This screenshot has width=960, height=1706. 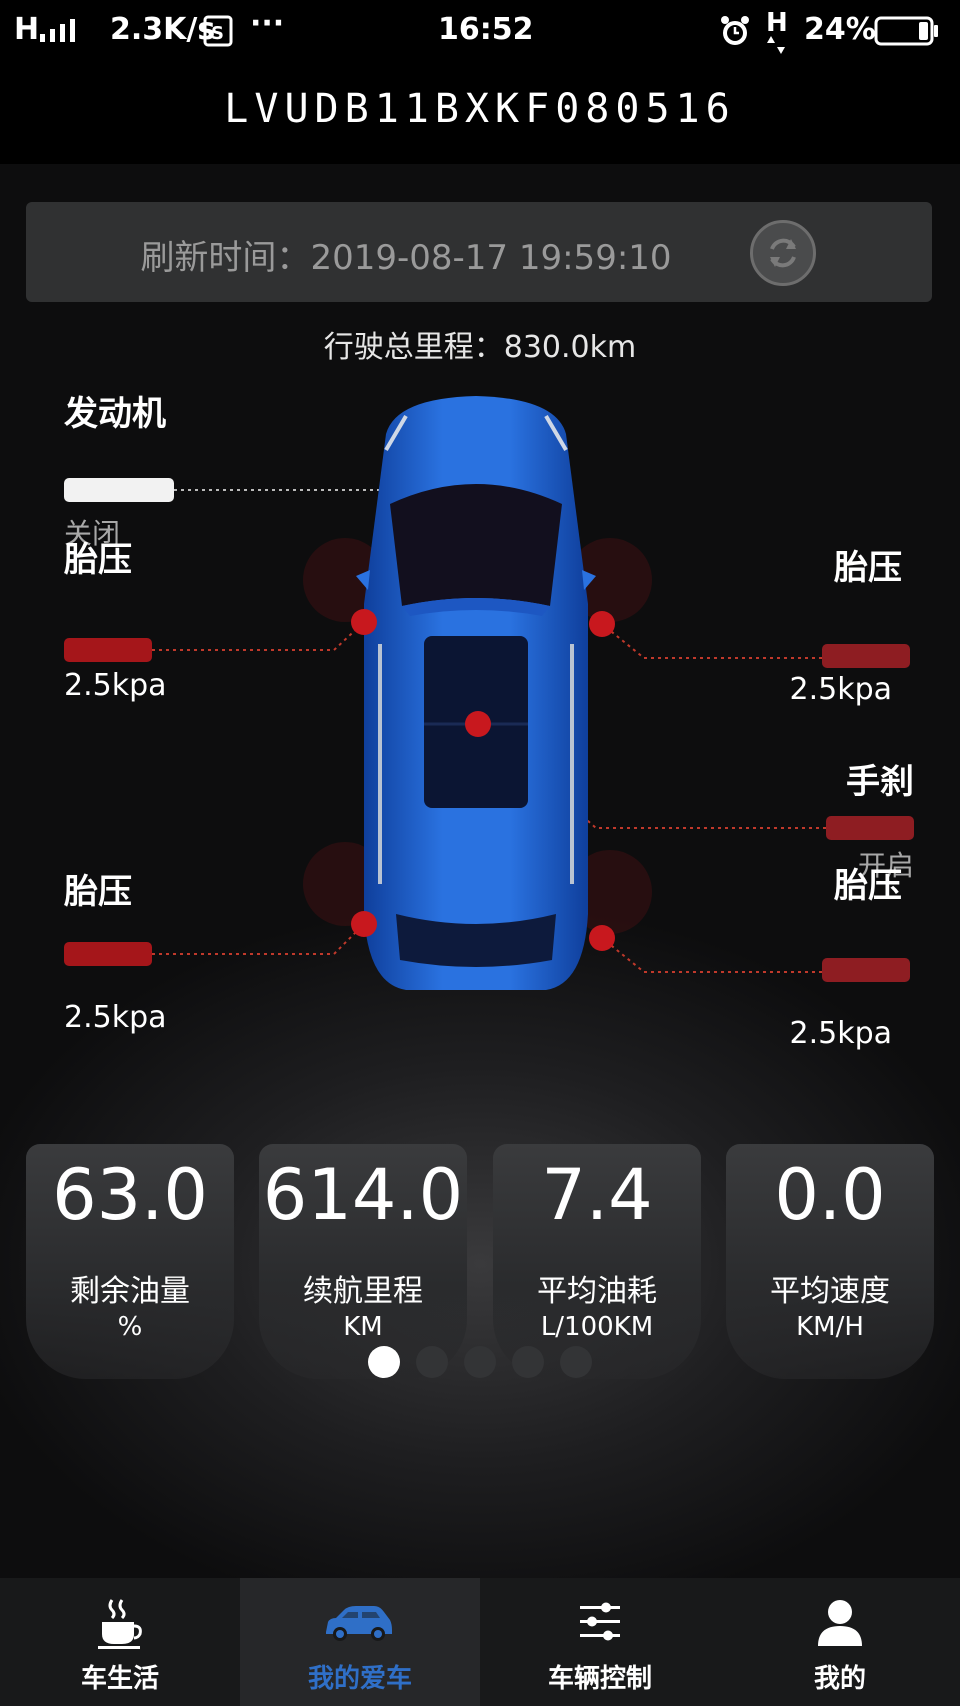 I want to click on stat-label: 续航里程, so click(x=363, y=1291).